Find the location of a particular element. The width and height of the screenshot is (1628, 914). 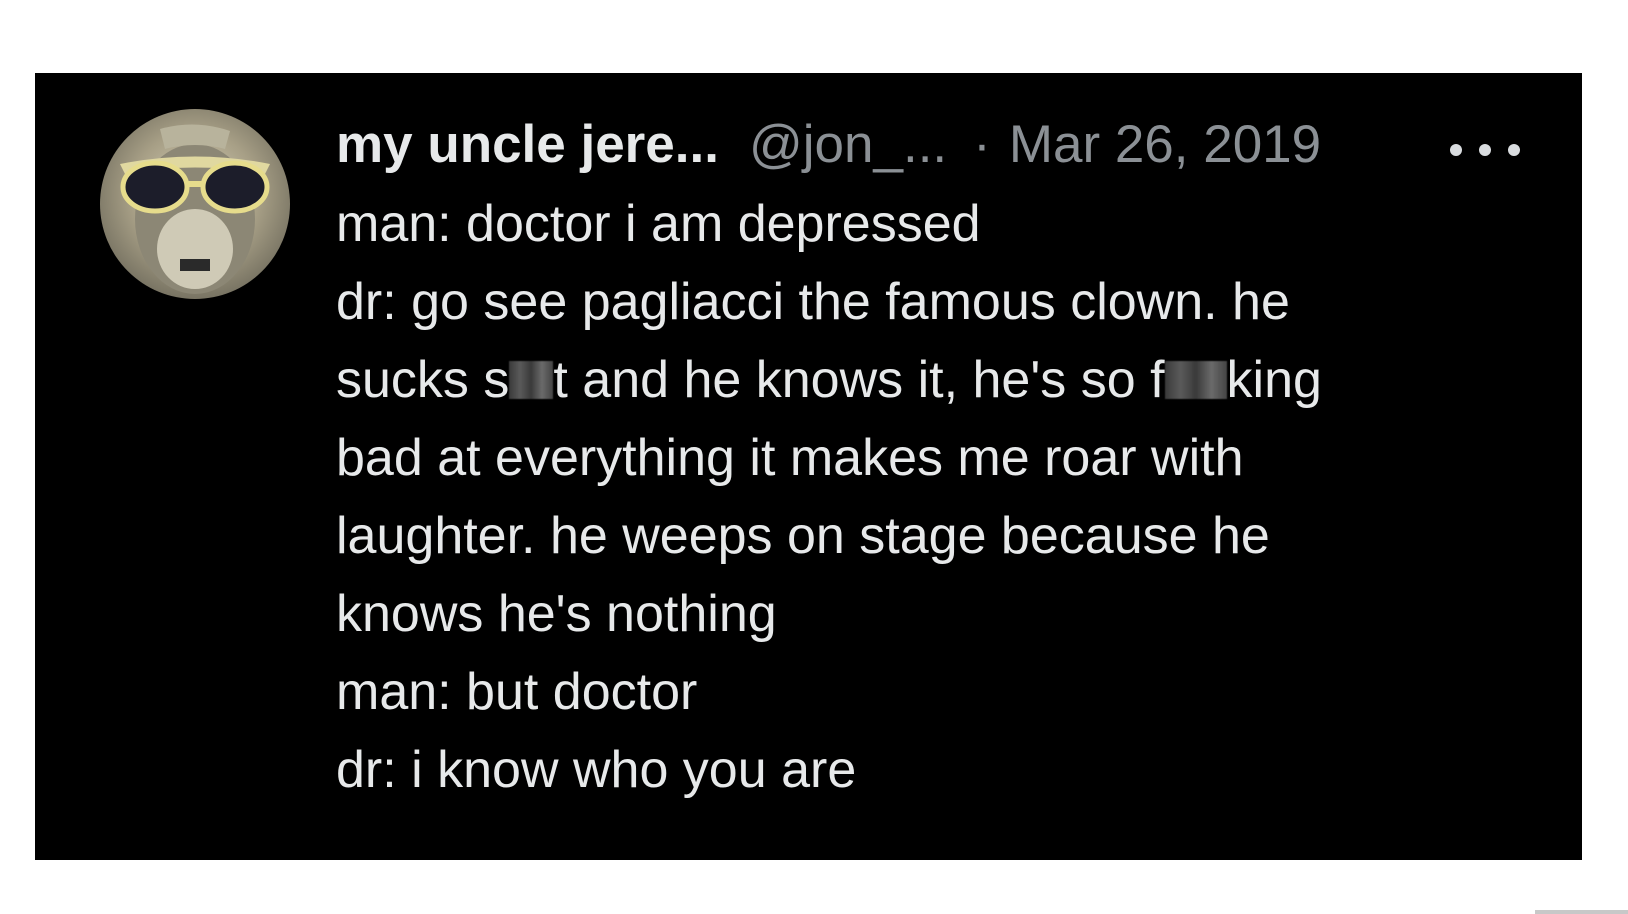

tweet-line: man: doctor i am depressed is located at coordinates (658, 224).